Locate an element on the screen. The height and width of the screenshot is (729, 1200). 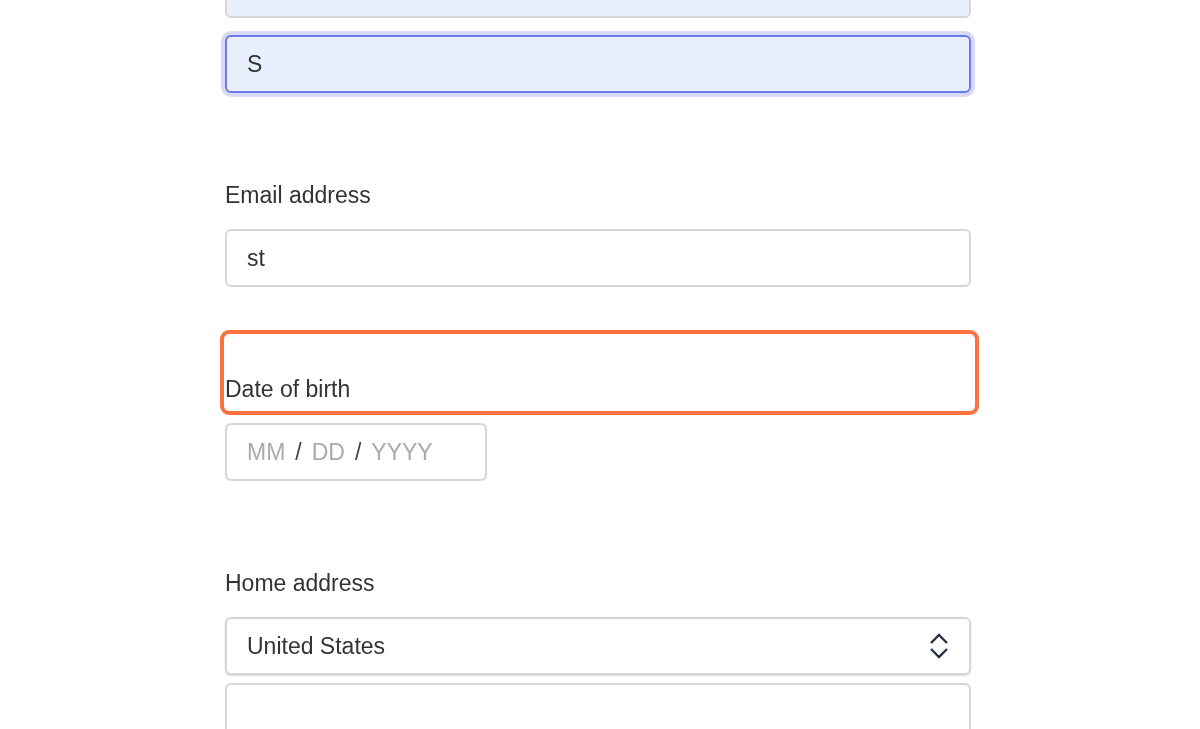
date-field: MM / DD / YYYY is located at coordinates (356, 452).